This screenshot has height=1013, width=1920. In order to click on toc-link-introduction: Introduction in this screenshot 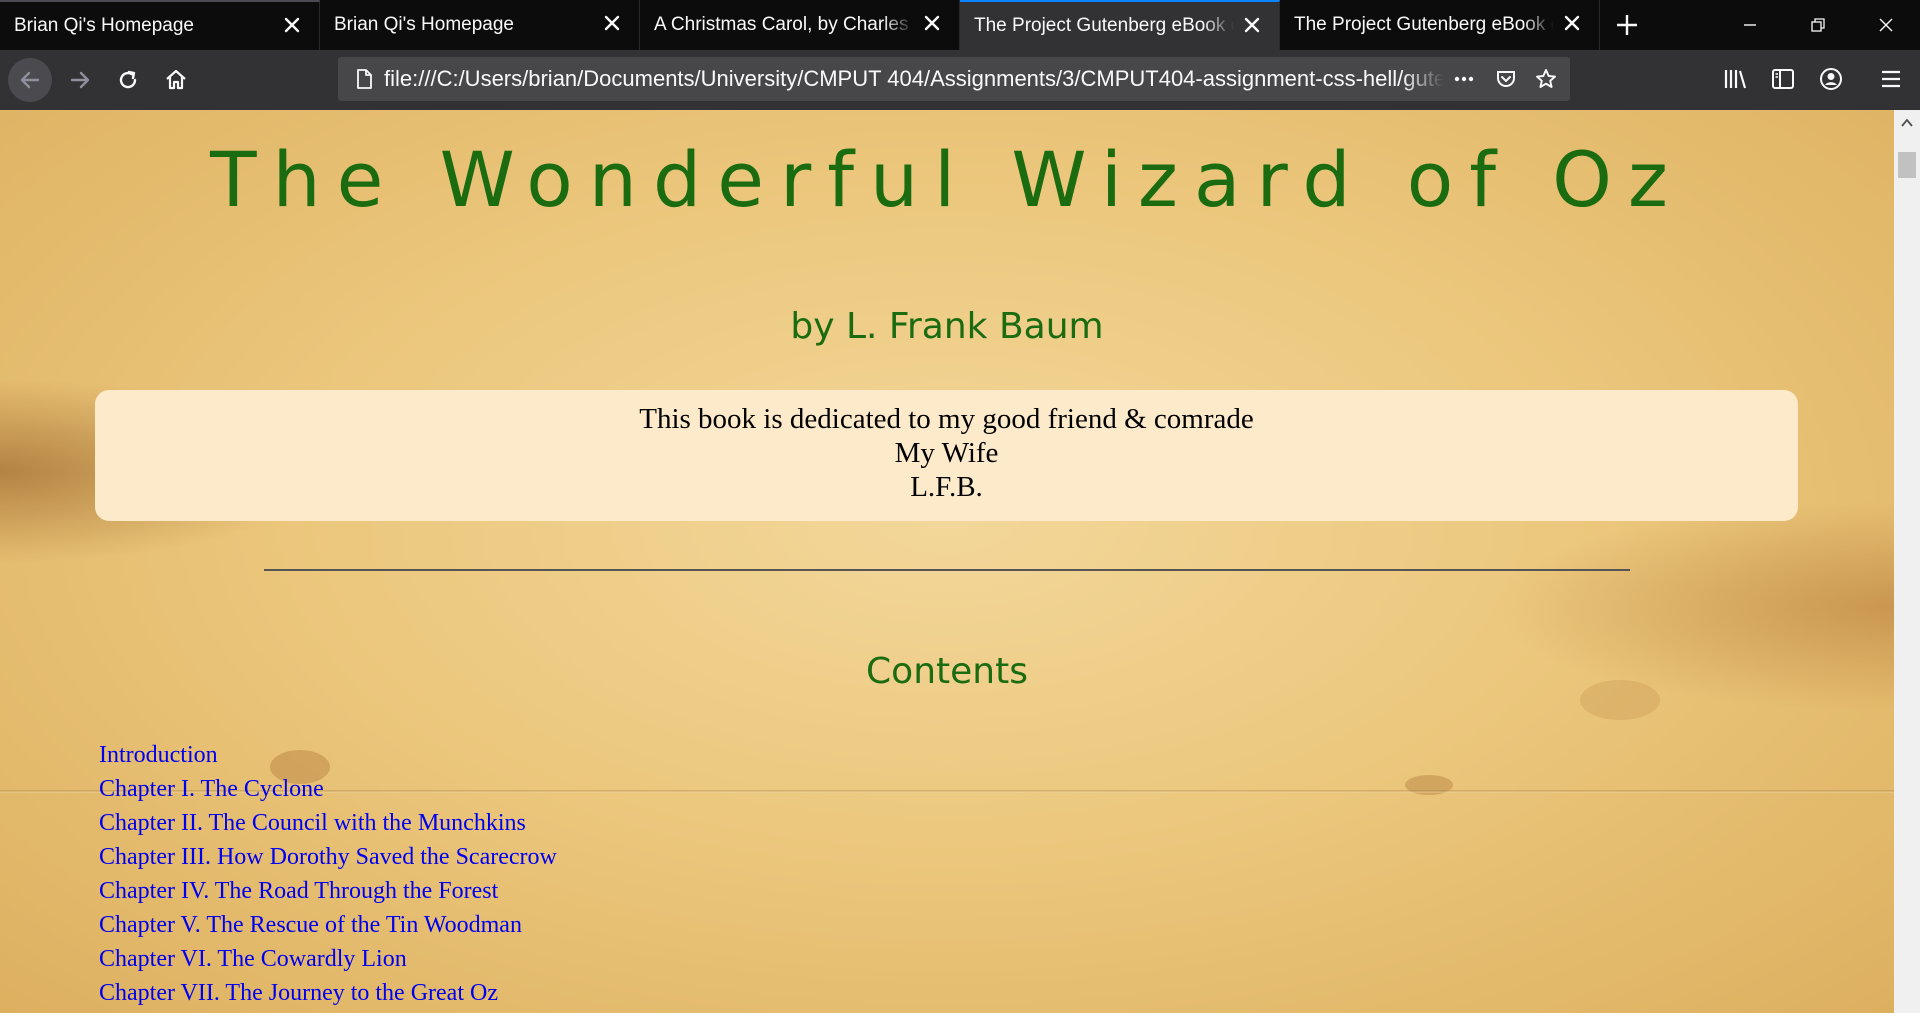, I will do `click(328, 755)`.